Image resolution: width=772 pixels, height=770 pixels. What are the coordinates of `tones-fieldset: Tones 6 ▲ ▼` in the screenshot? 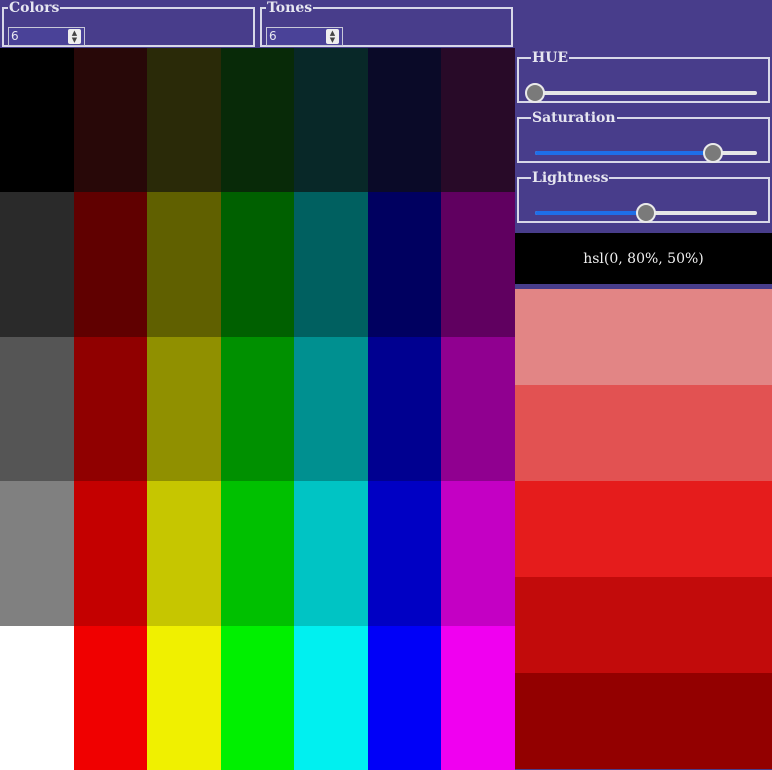 It's located at (386, 24).